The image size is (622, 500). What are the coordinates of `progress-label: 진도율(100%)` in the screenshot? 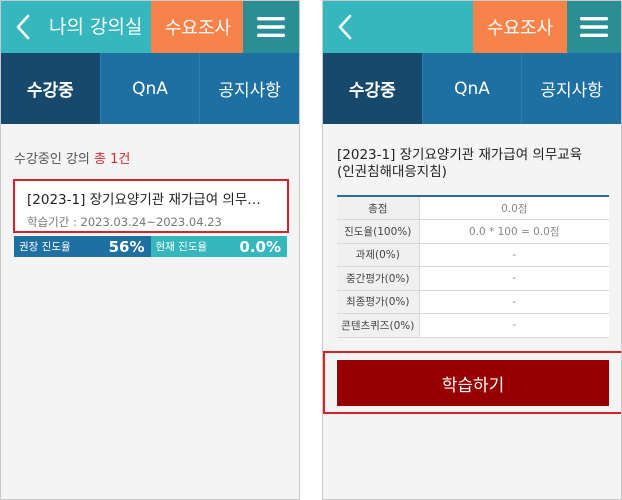 It's located at (378, 231).